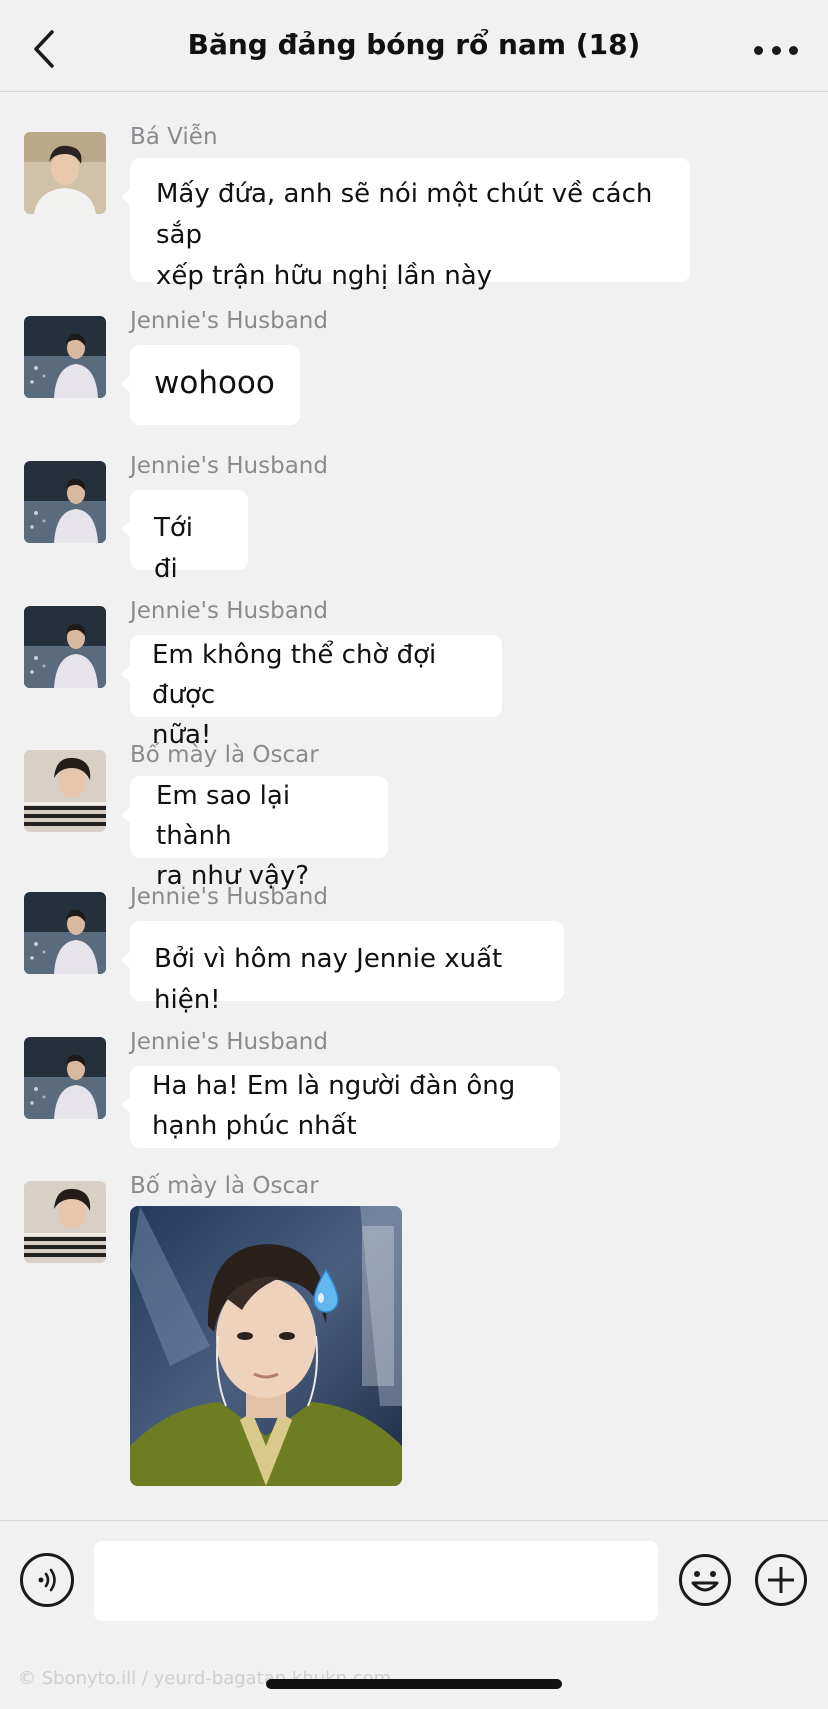 Image resolution: width=828 pixels, height=1709 pixels. I want to click on home-indicator, so click(414, 1684).